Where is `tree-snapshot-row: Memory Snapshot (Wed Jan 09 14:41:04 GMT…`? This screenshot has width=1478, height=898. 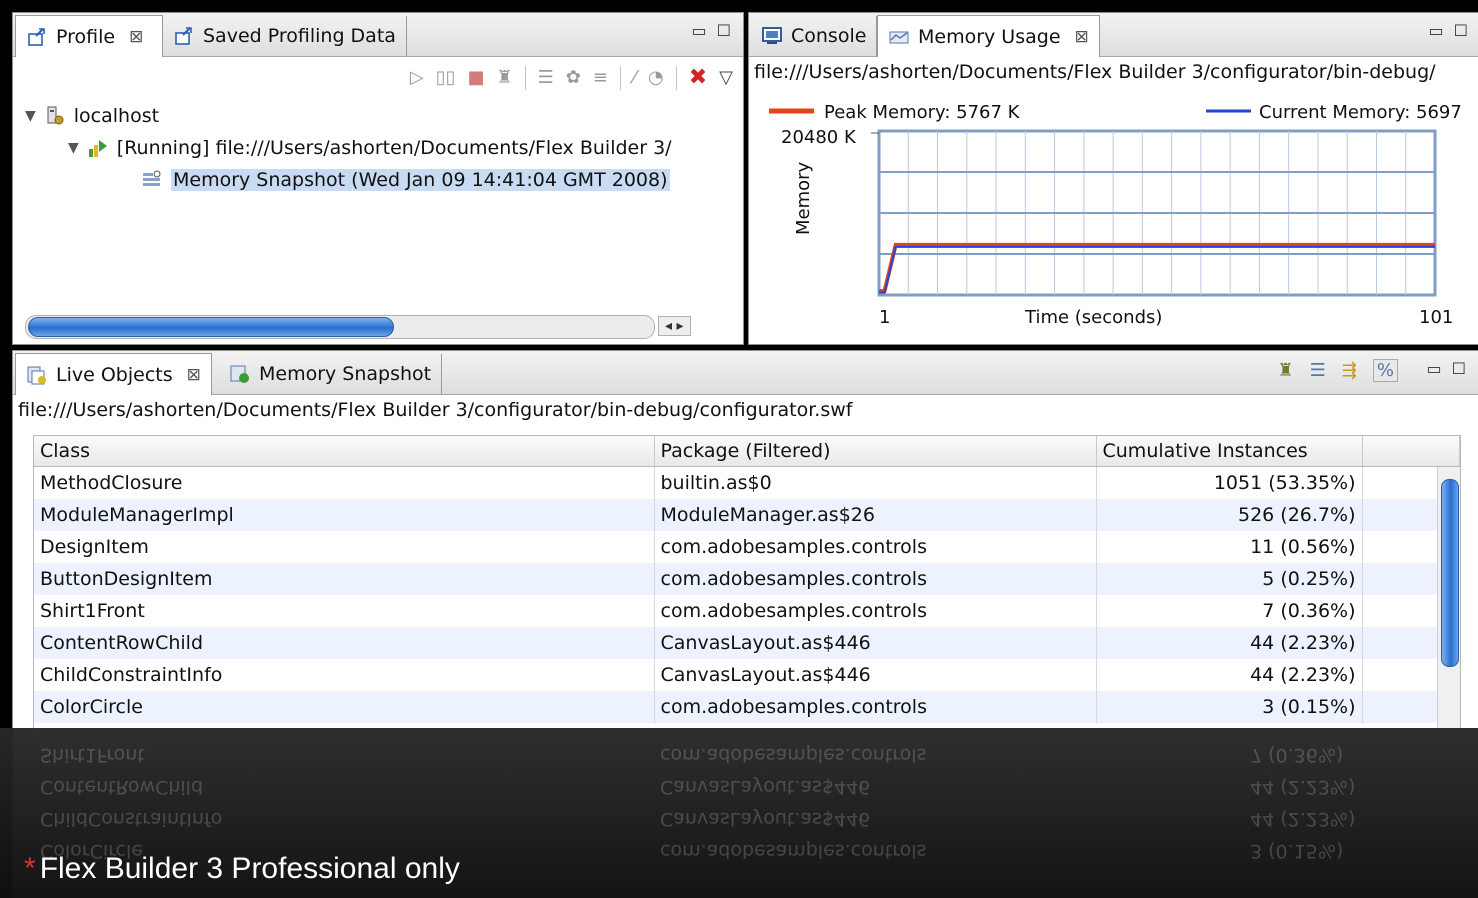
tree-snapshot-row: Memory Snapshot (Wed Jan 09 14:41:04 GMT… is located at coordinates (405, 180).